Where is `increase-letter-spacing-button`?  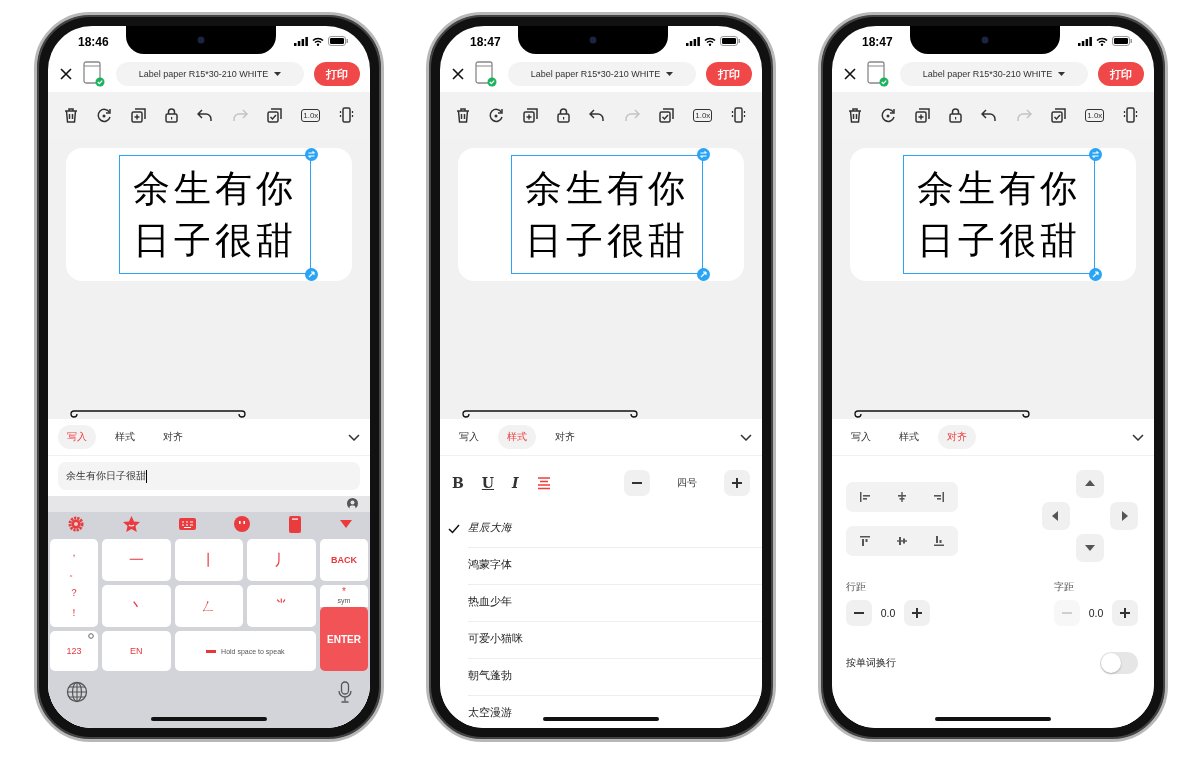 increase-letter-spacing-button is located at coordinates (1125, 613).